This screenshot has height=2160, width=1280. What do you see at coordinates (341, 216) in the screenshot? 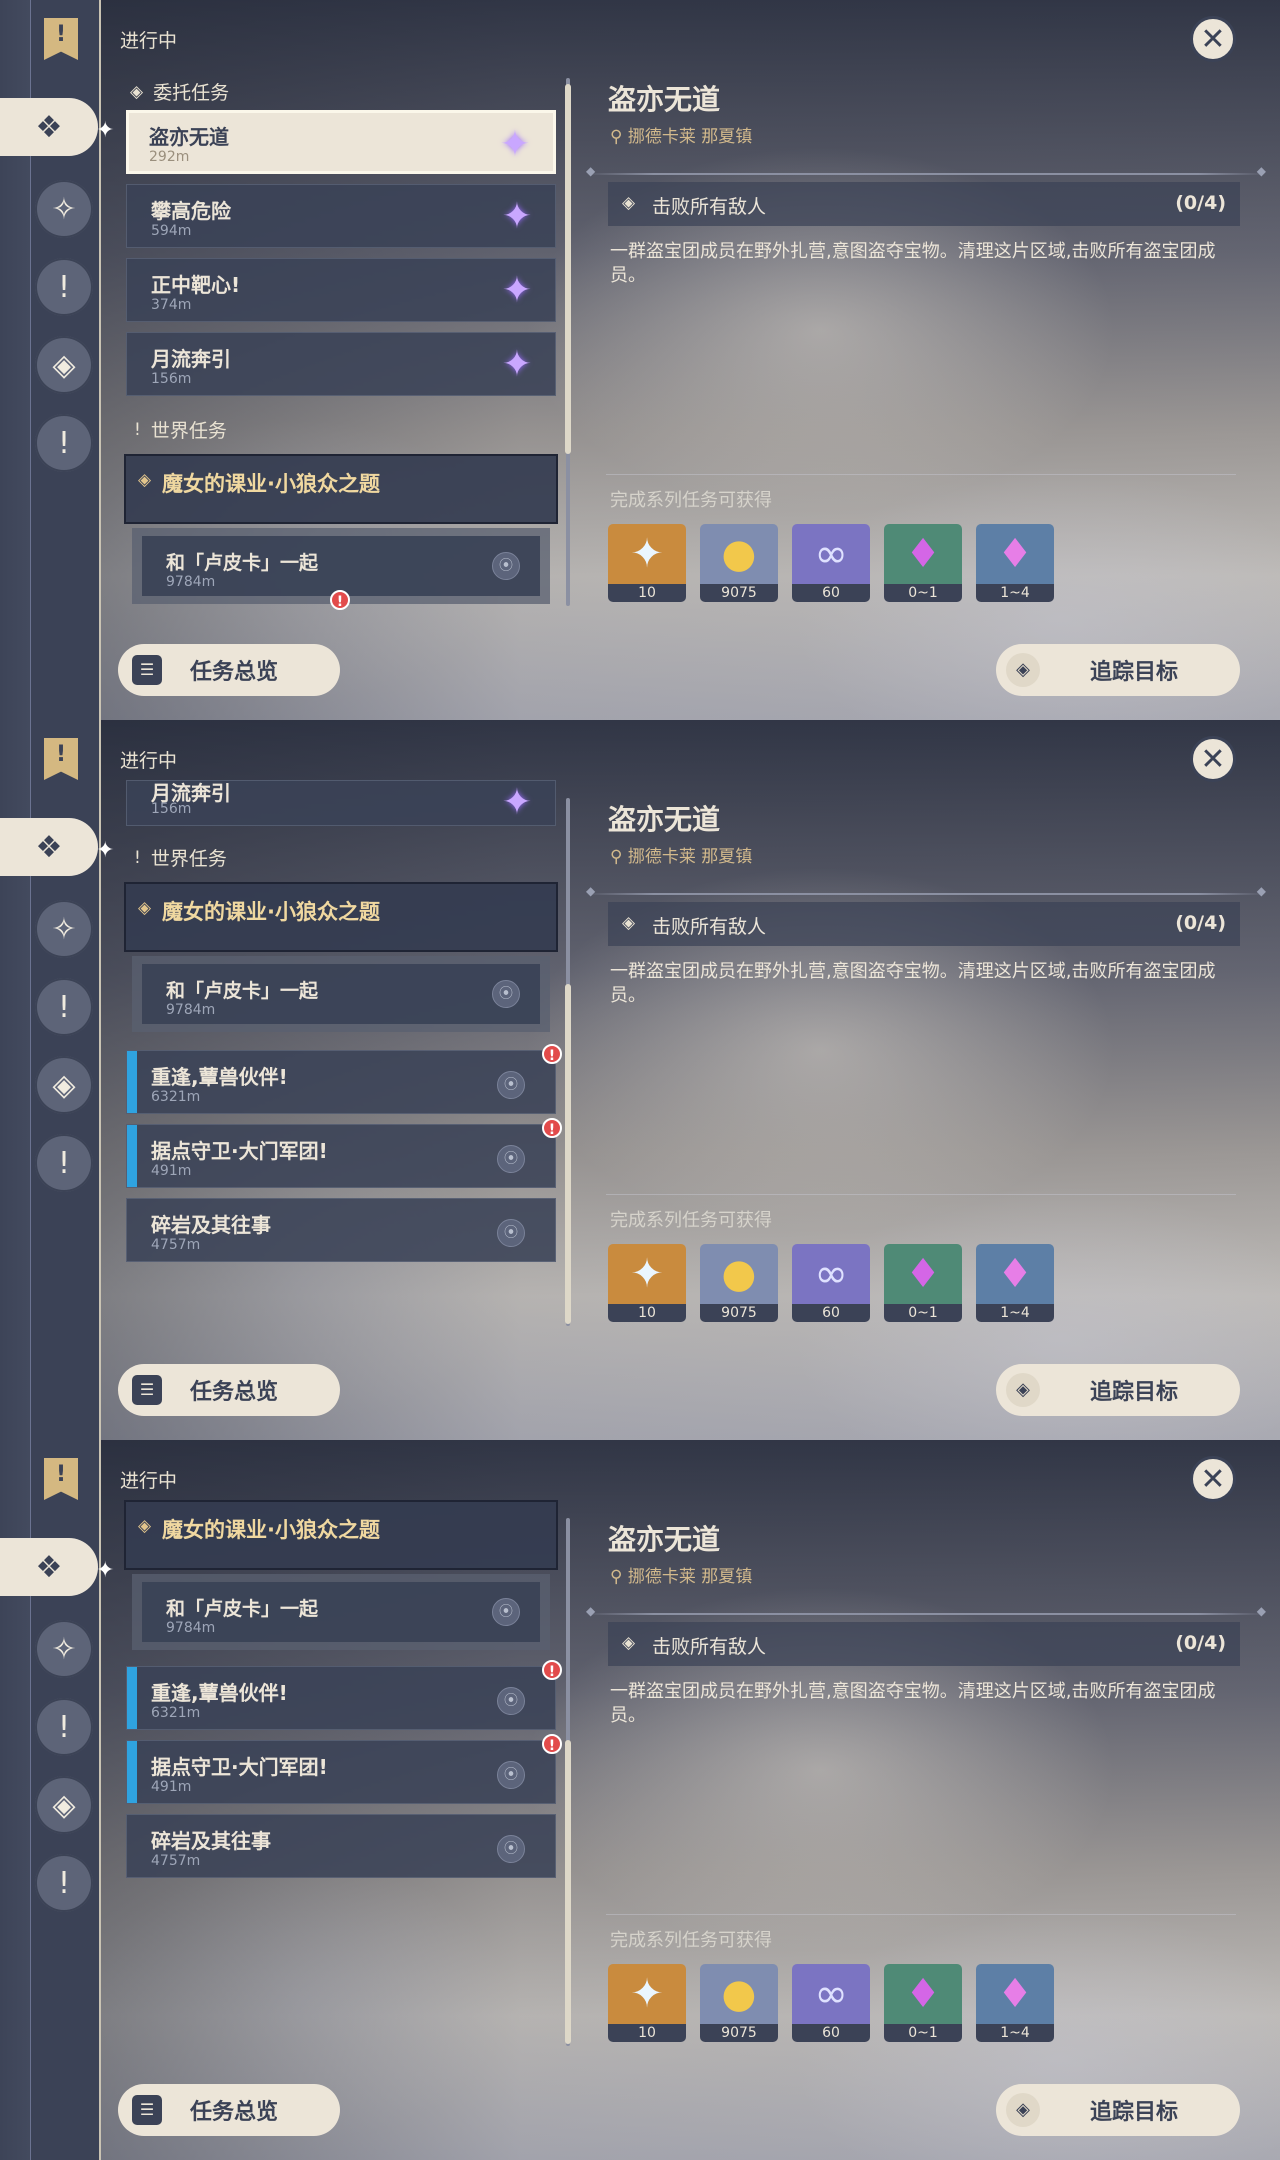
I see `commission-item: 攀高危险 594m ✦` at bounding box center [341, 216].